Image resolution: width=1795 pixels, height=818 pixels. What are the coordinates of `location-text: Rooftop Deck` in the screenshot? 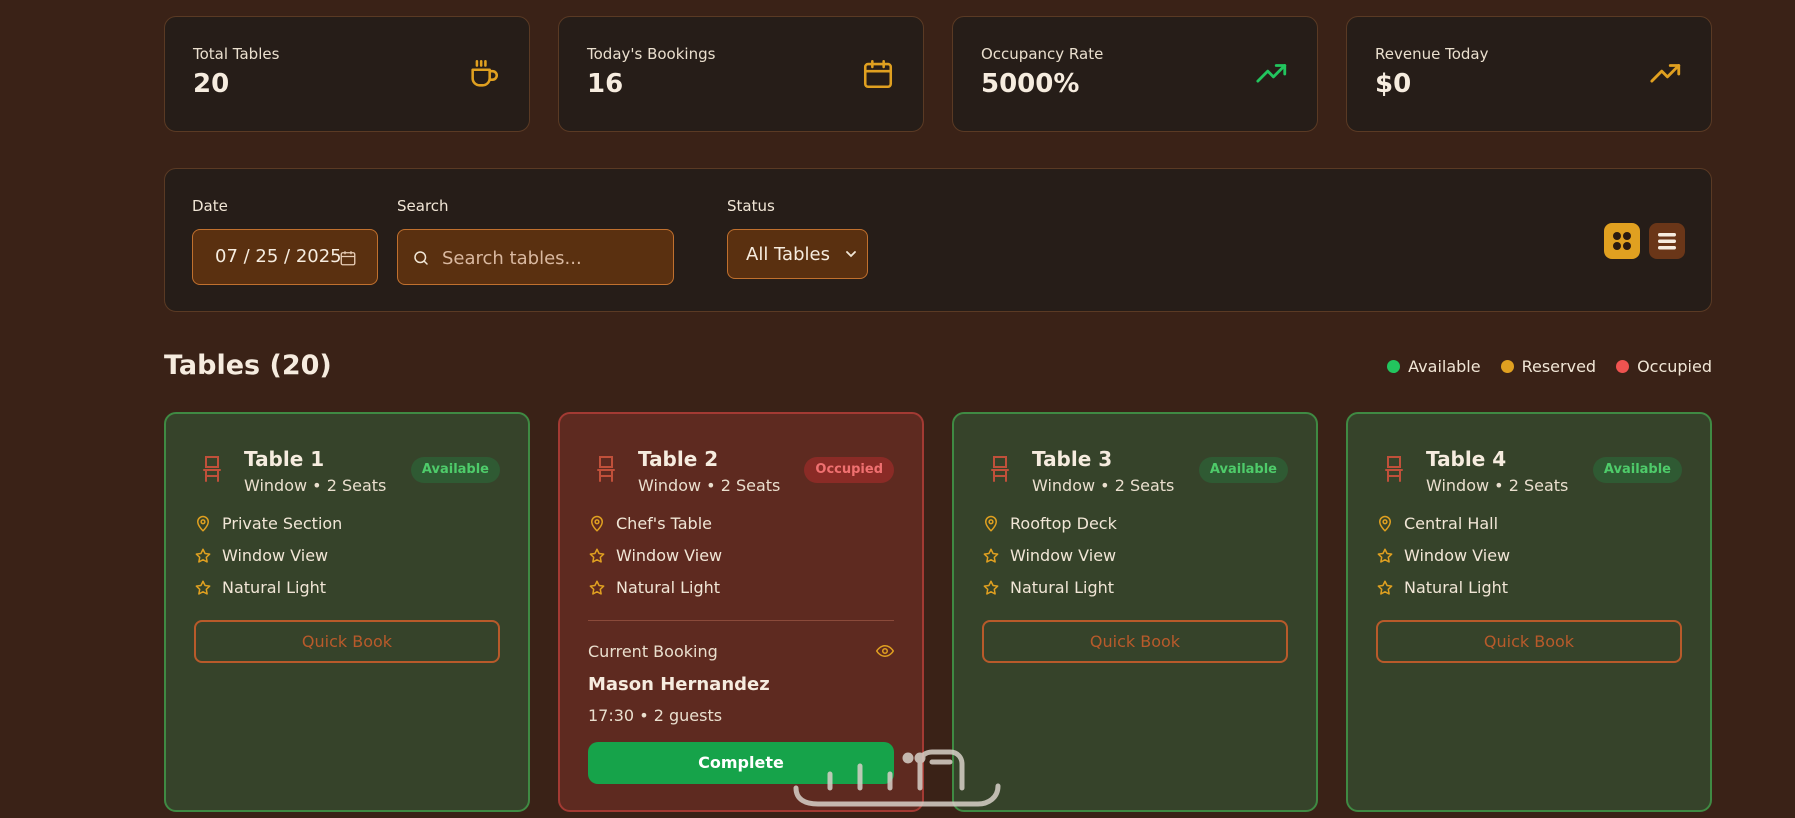 It's located at (1063, 523).